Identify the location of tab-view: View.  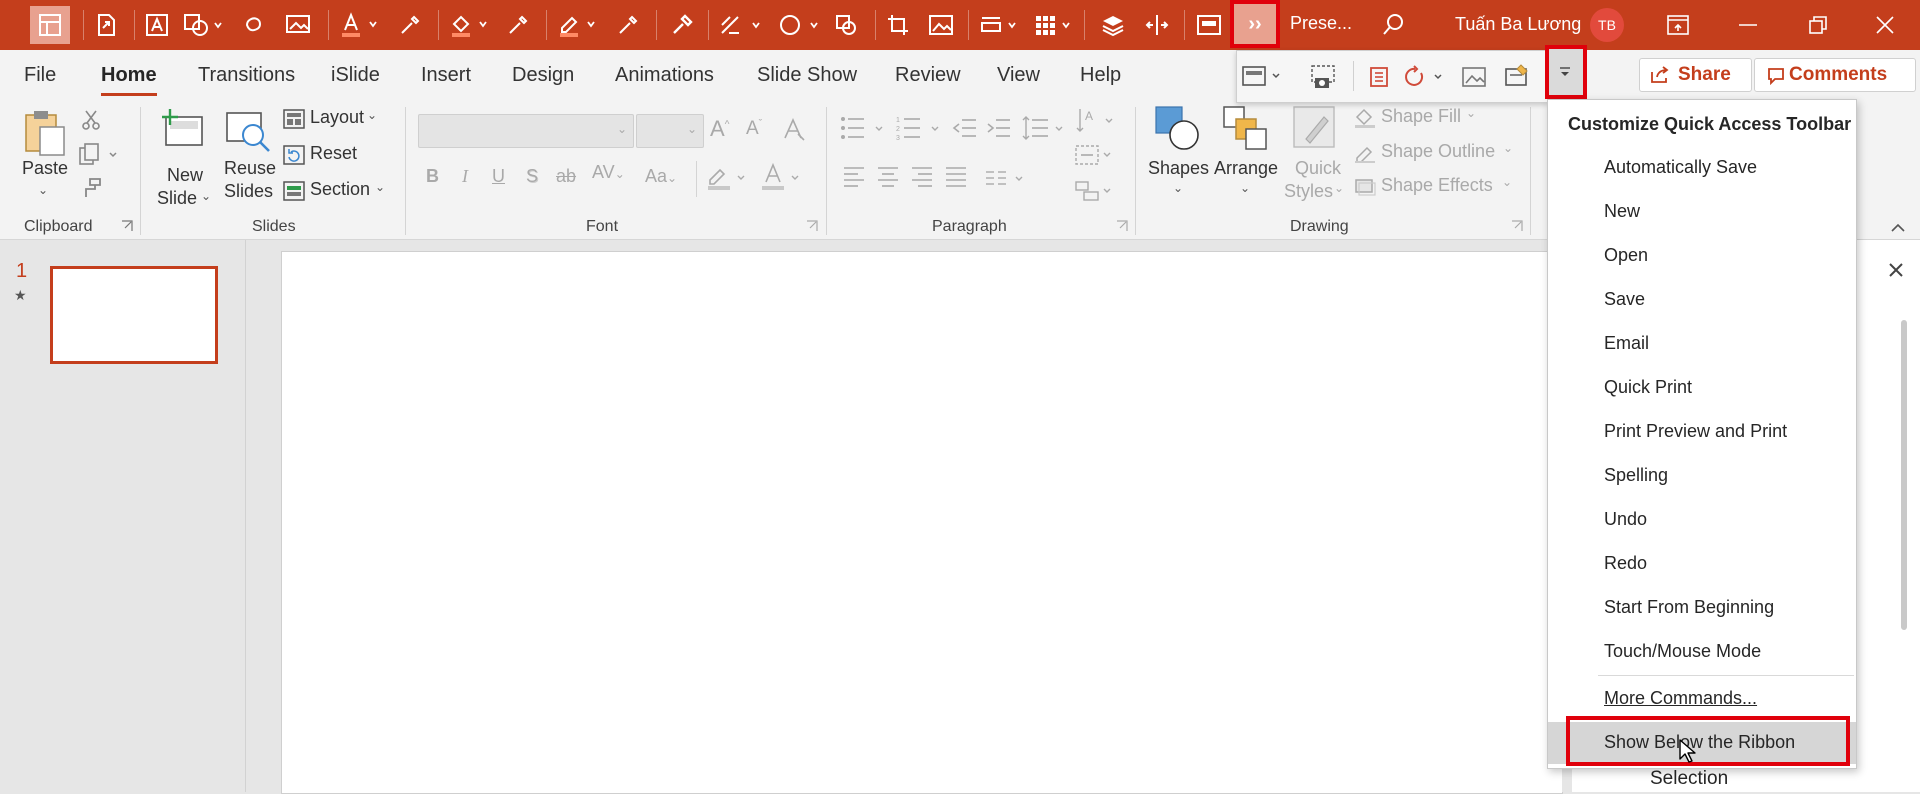
(1018, 75).